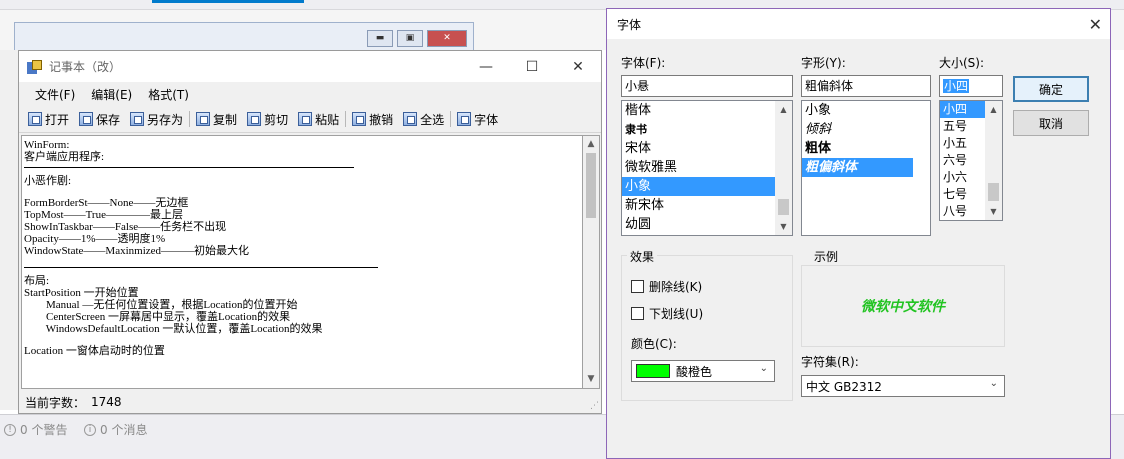 The image size is (1124, 459). I want to click on strikeout-checkbox: 删除线(K), so click(666, 286).